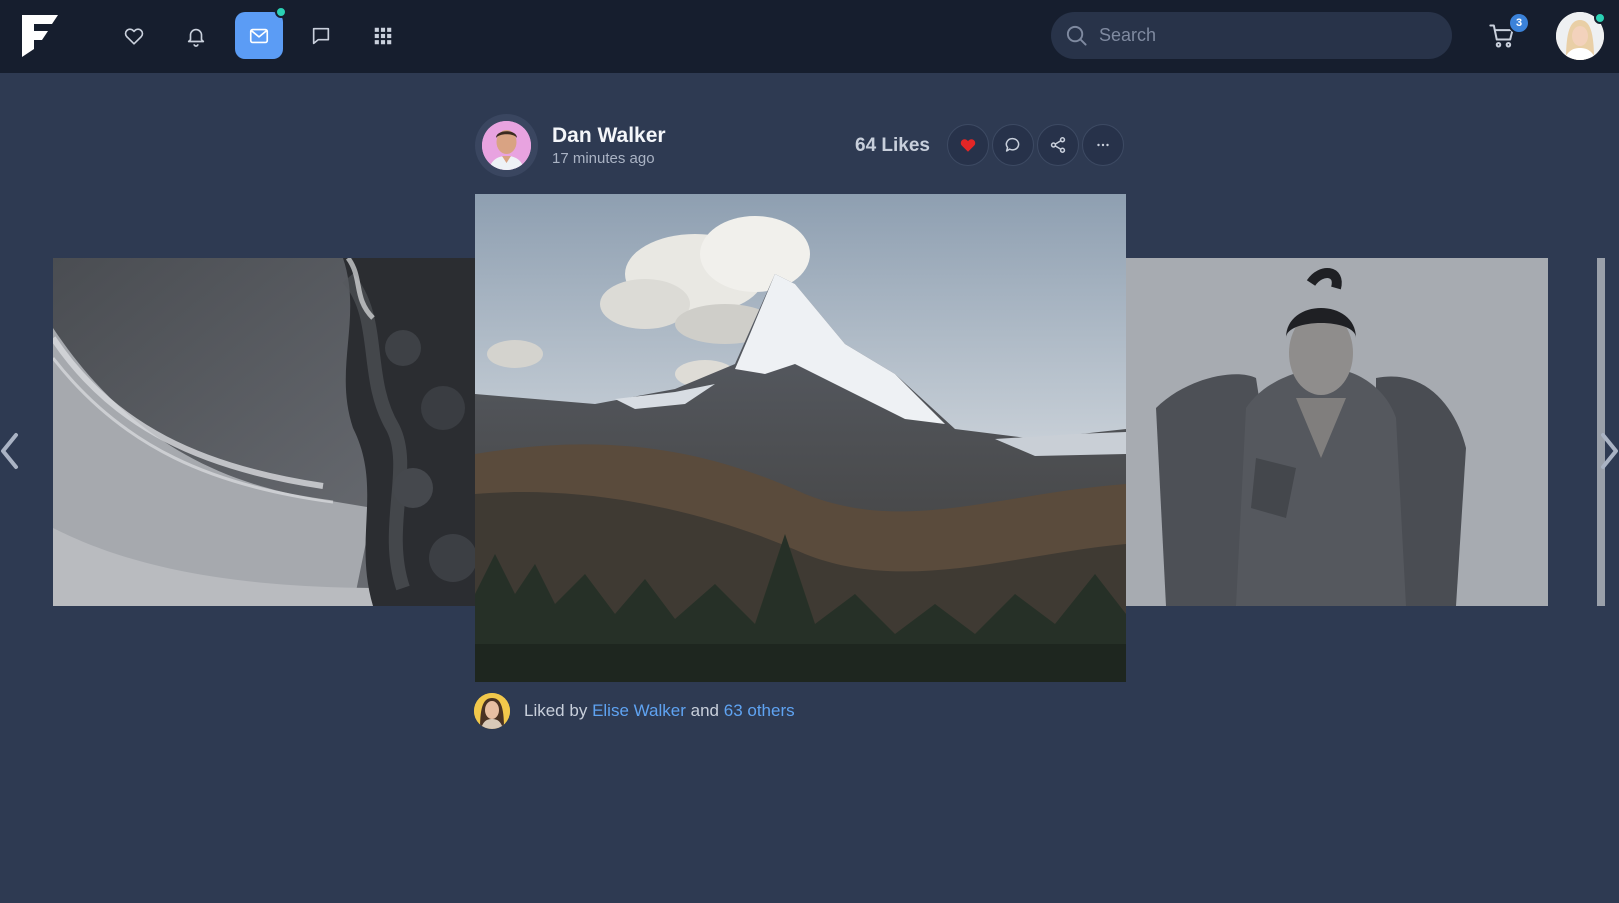 This screenshot has width=1619, height=903. Describe the element at coordinates (892, 145) in the screenshot. I see `likes-count: 64 Likes` at that location.